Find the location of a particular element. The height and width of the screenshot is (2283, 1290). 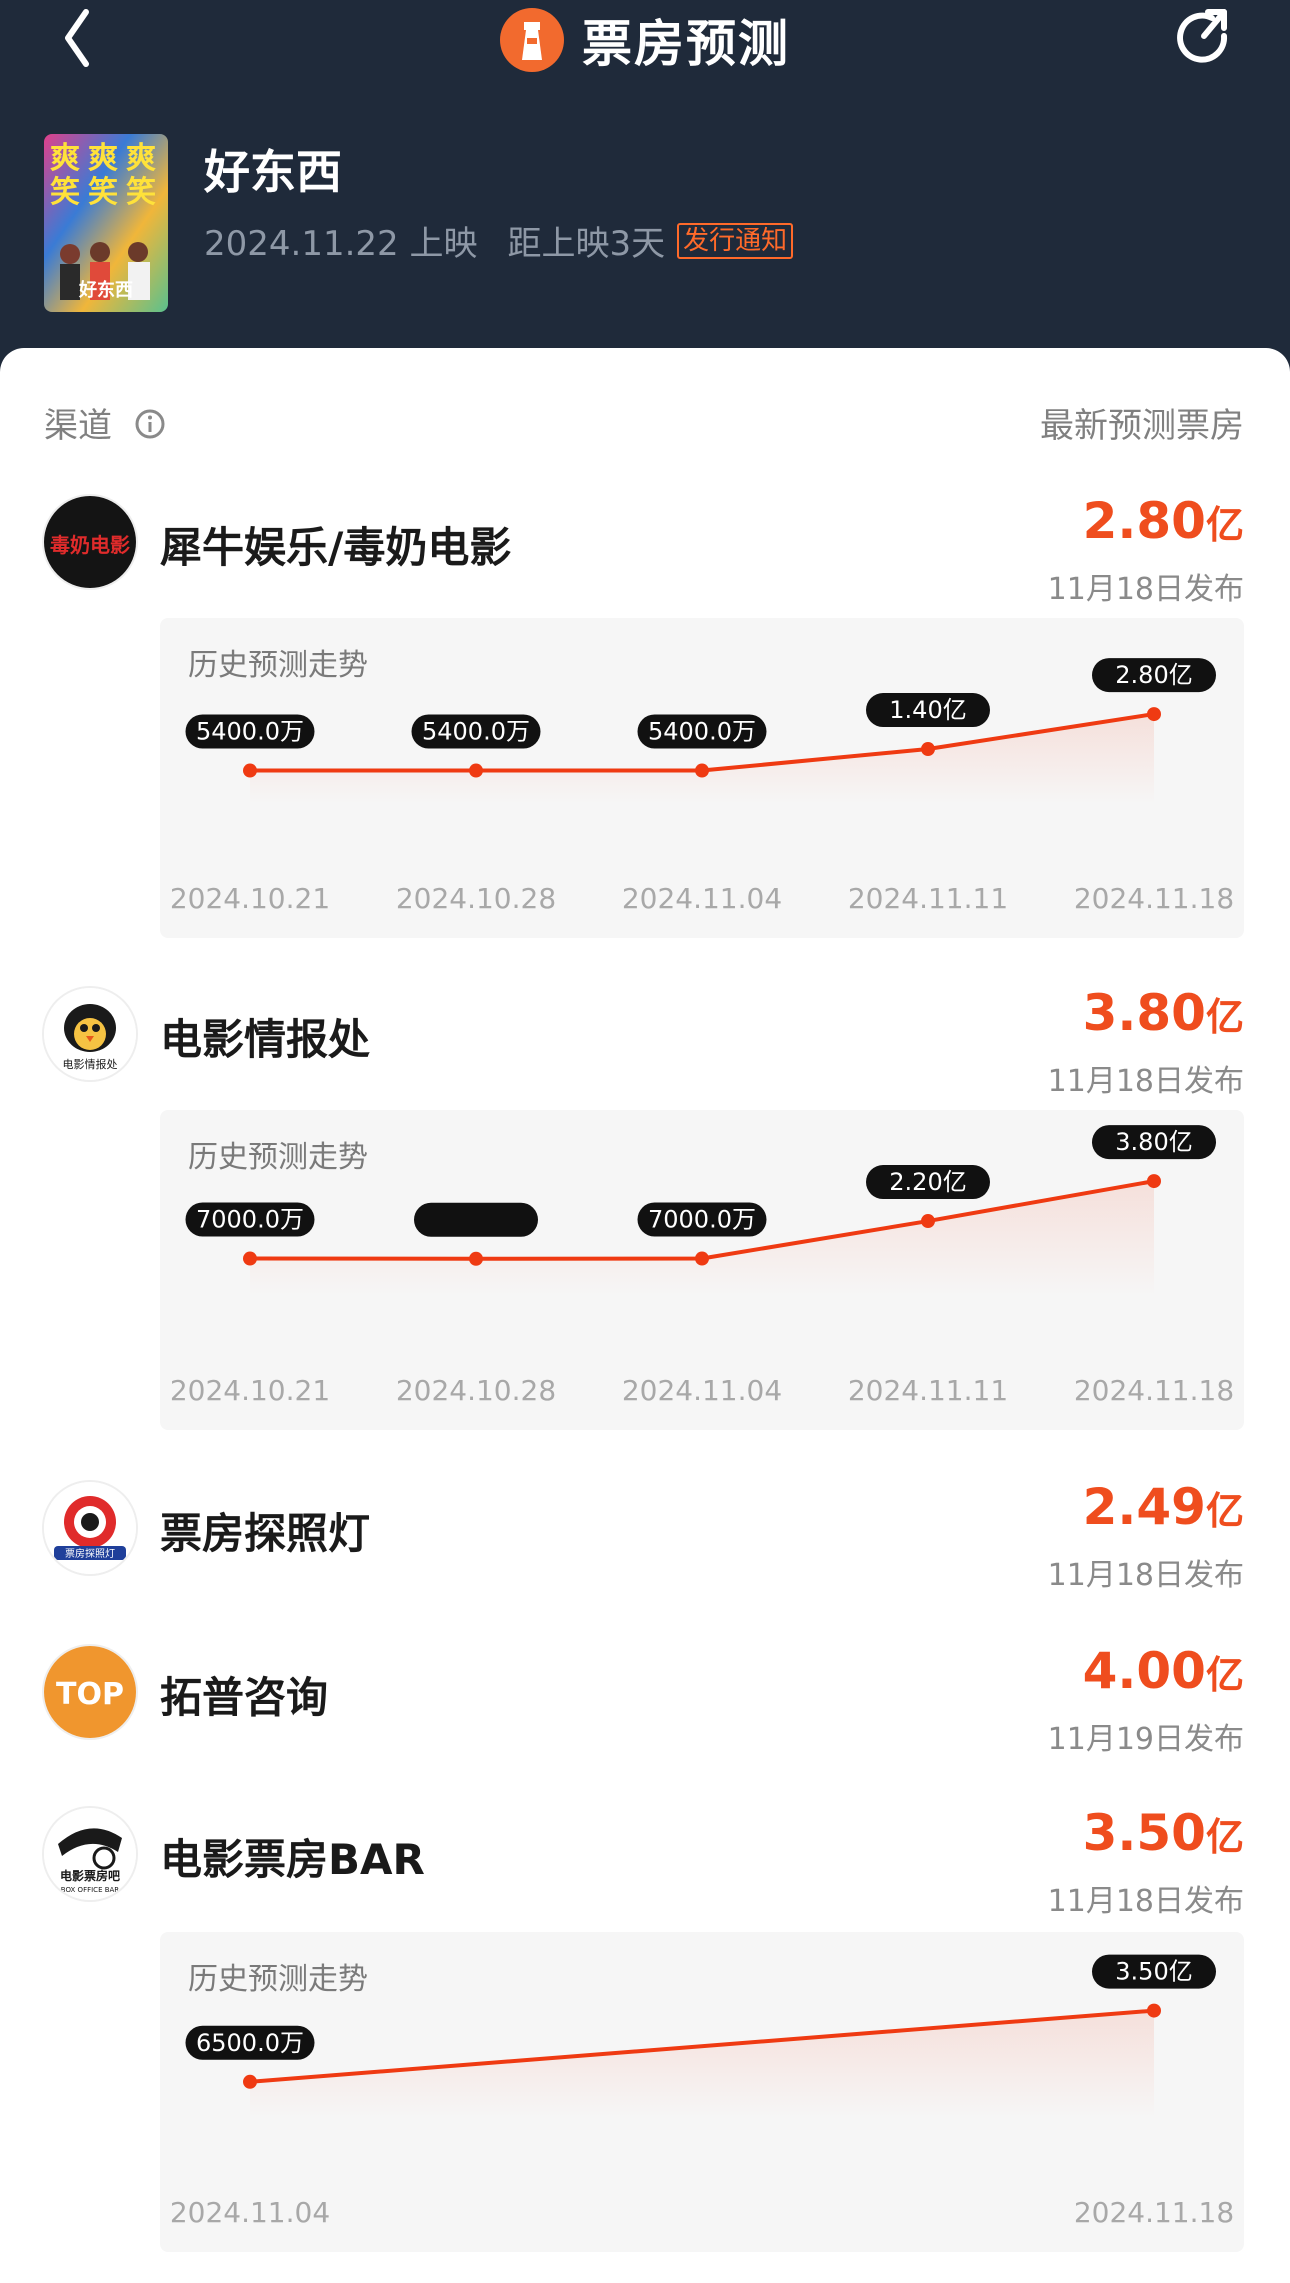

share-button is located at coordinates (1206, 40).